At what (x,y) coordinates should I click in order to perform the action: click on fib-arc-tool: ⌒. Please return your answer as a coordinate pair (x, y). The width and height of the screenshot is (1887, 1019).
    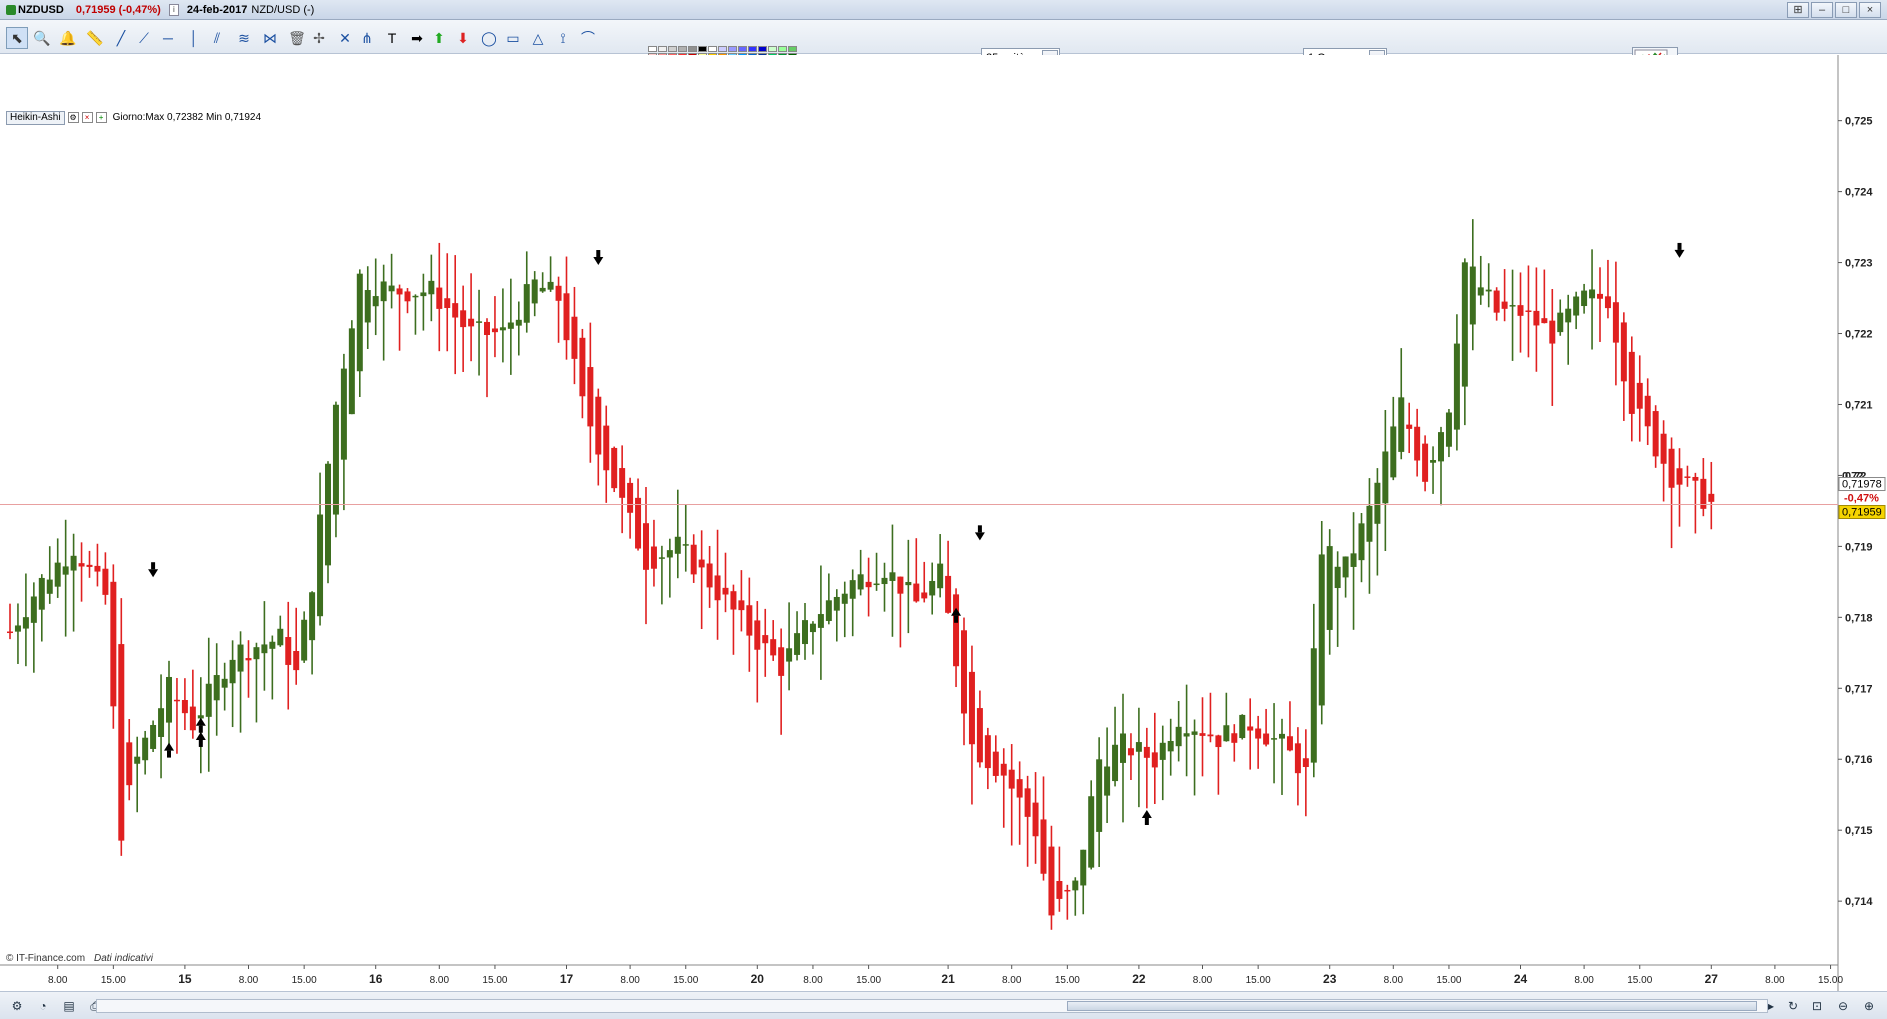
    Looking at the image, I should click on (588, 38).